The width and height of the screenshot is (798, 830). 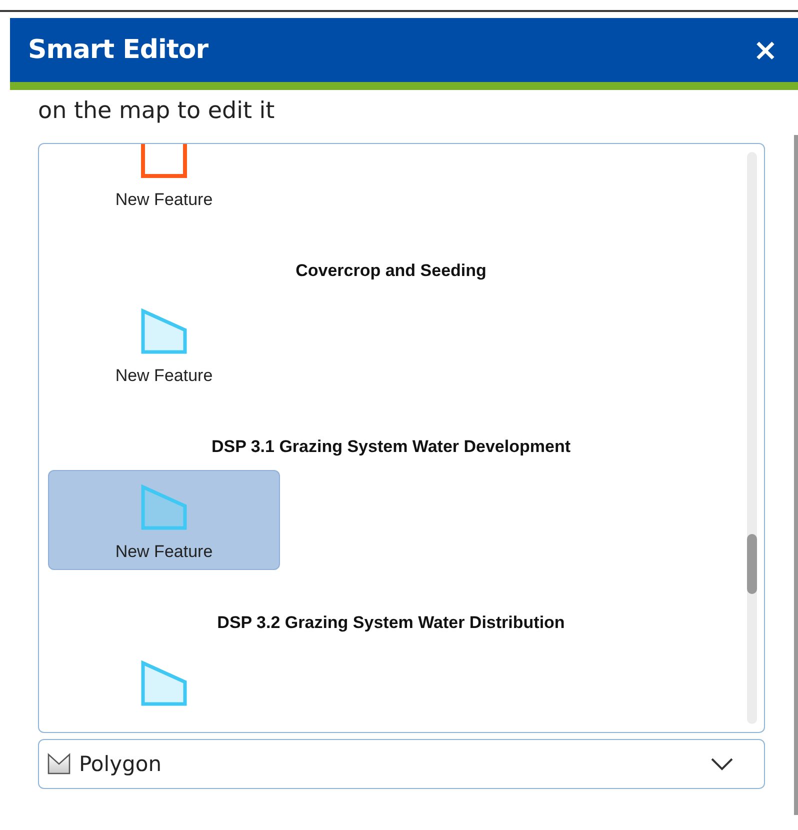 What do you see at coordinates (752, 438) in the screenshot?
I see `scrollbar` at bounding box center [752, 438].